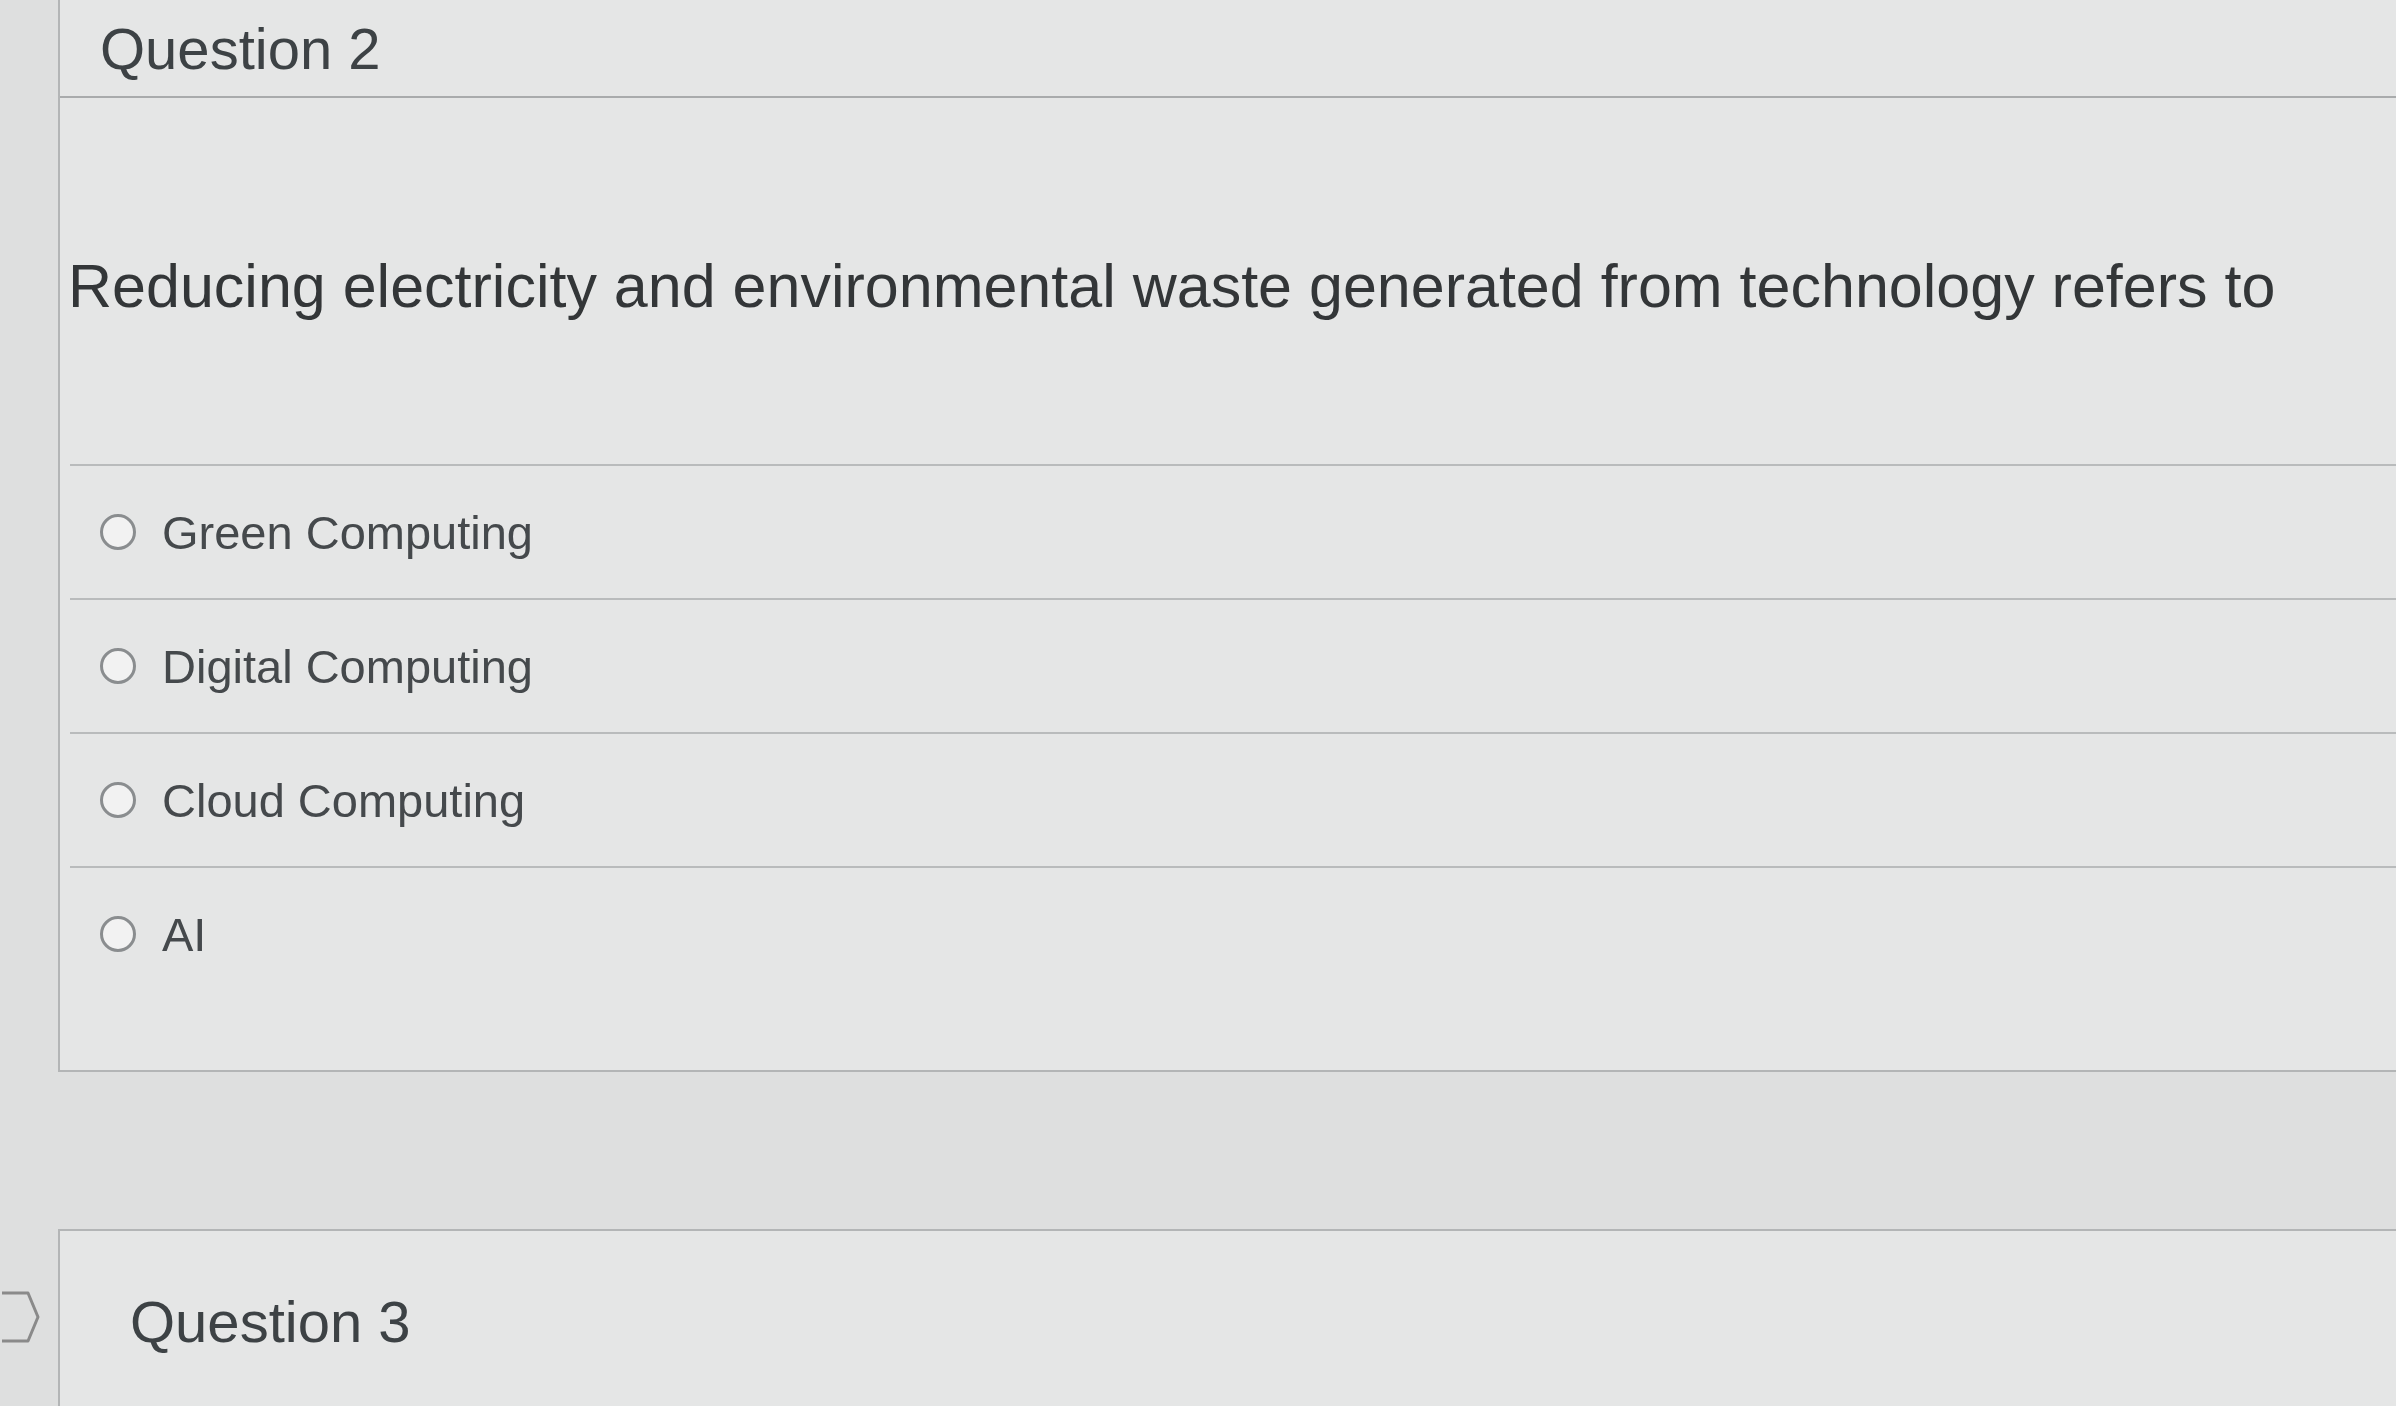 The width and height of the screenshot is (2396, 1406). What do you see at coordinates (240, 48) in the screenshot?
I see `question-title: Question 2` at bounding box center [240, 48].